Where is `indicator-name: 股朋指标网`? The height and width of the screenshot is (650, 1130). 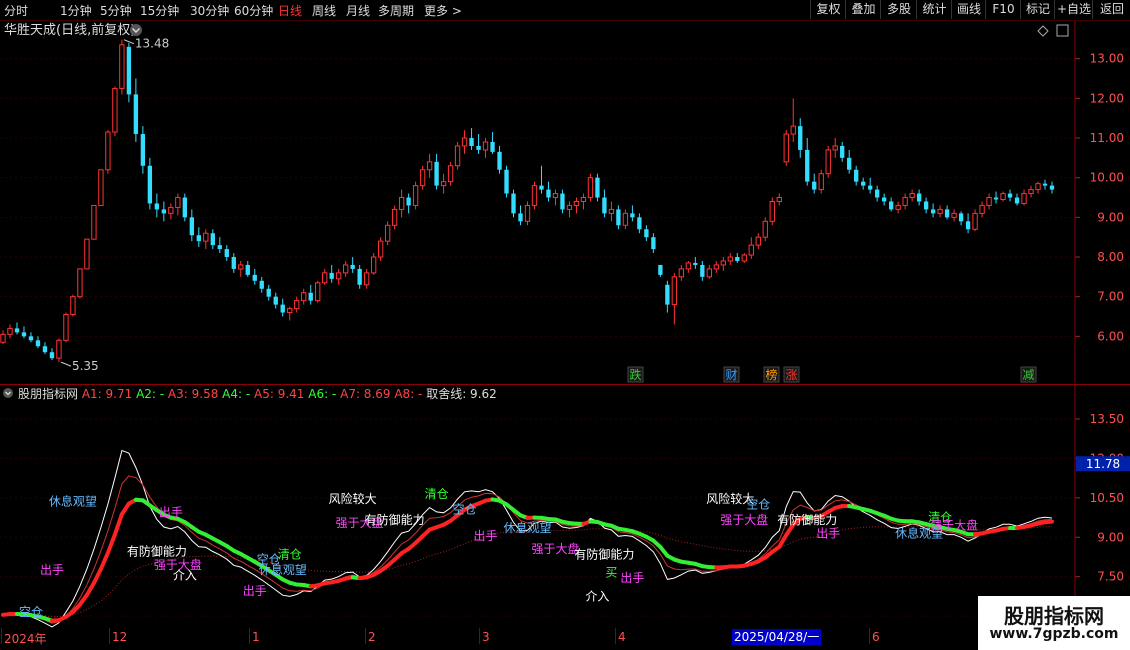 indicator-name: 股朋指标网 is located at coordinates (50, 393).